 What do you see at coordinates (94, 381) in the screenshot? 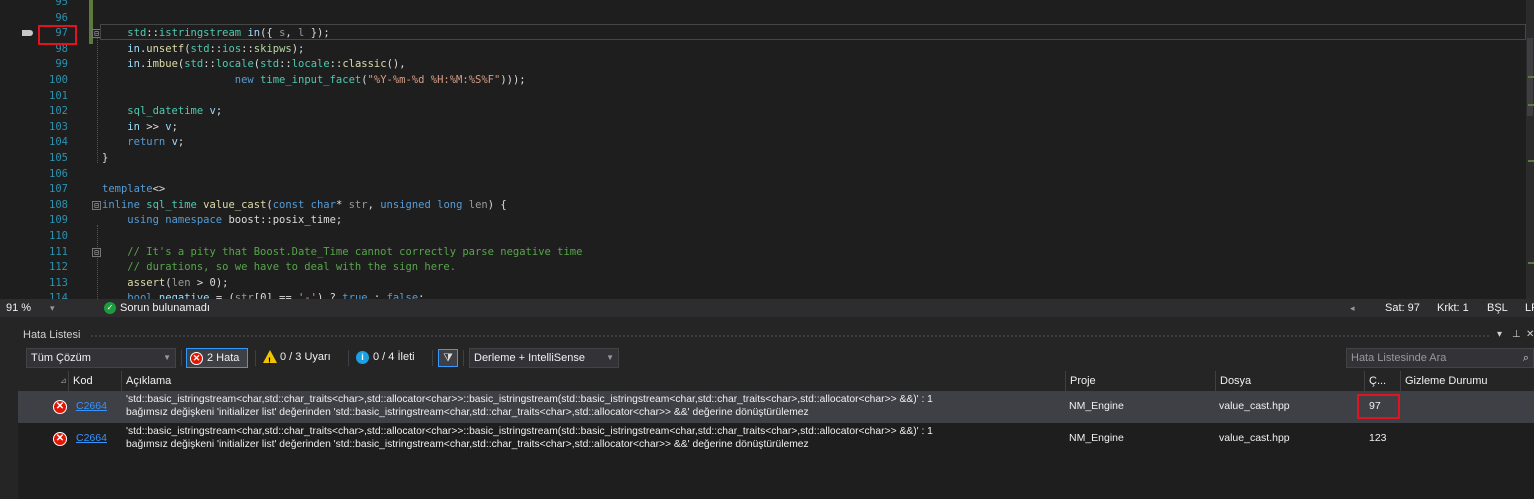
I see `column-header-code: Kod` at bounding box center [94, 381].